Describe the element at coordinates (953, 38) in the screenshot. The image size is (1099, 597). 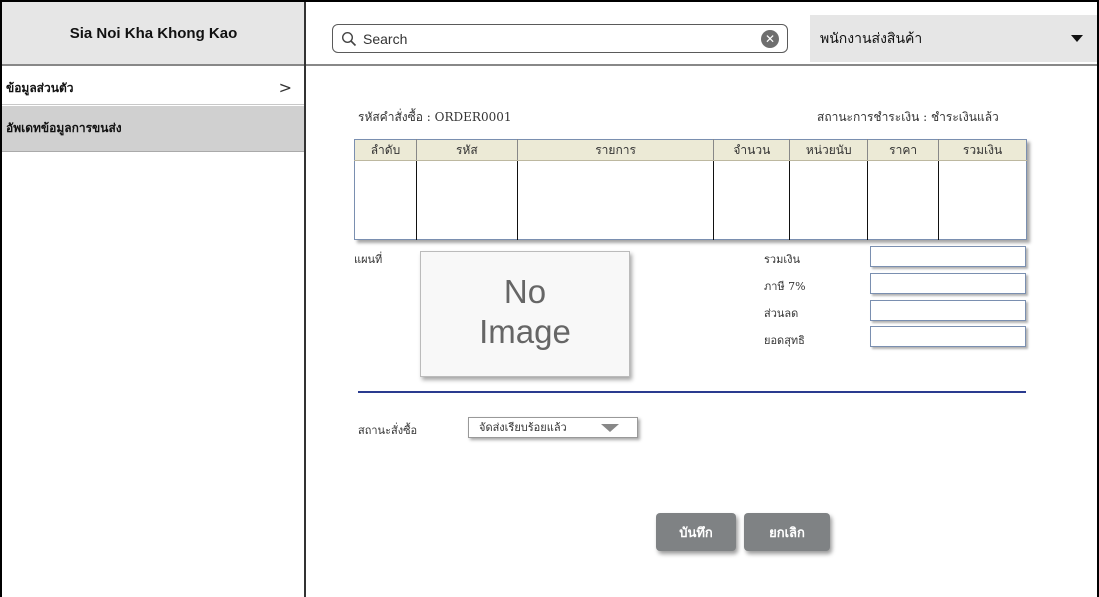
I see `role-dropdown: พนักงานส่งสินค้า` at that location.